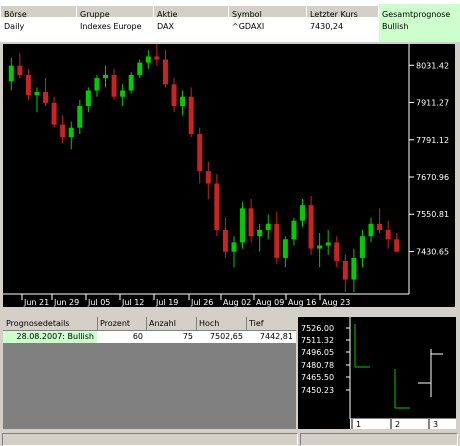 Image resolution: width=460 pixels, height=446 pixels. I want to click on x-tick-label: Jul 12, so click(132, 302).